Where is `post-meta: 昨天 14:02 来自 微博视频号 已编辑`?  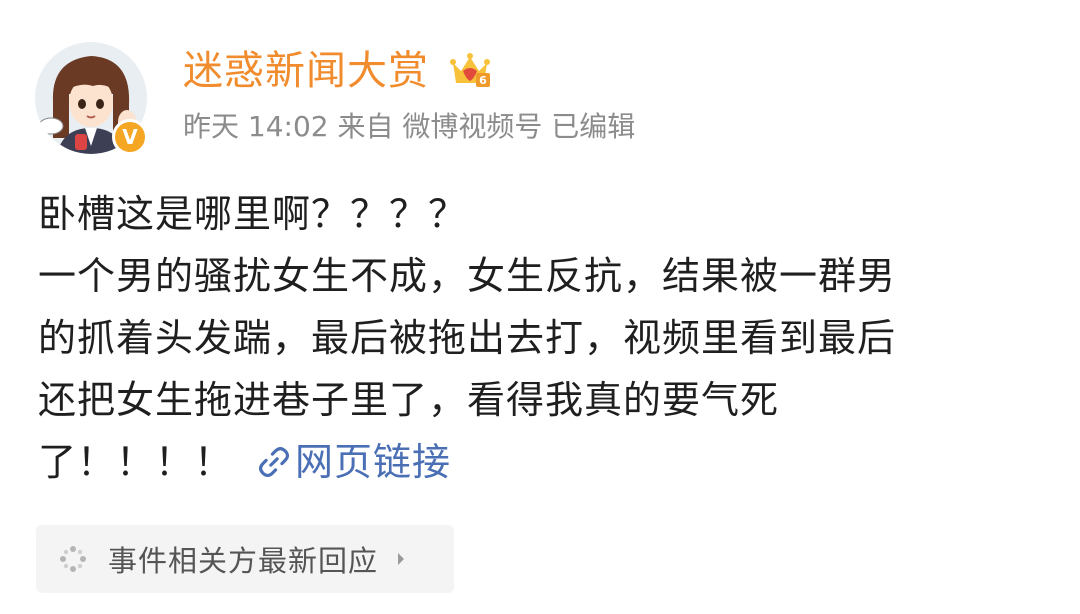
post-meta: 昨天 14:02 来自 微博视频号 已编辑 is located at coordinates (409, 126).